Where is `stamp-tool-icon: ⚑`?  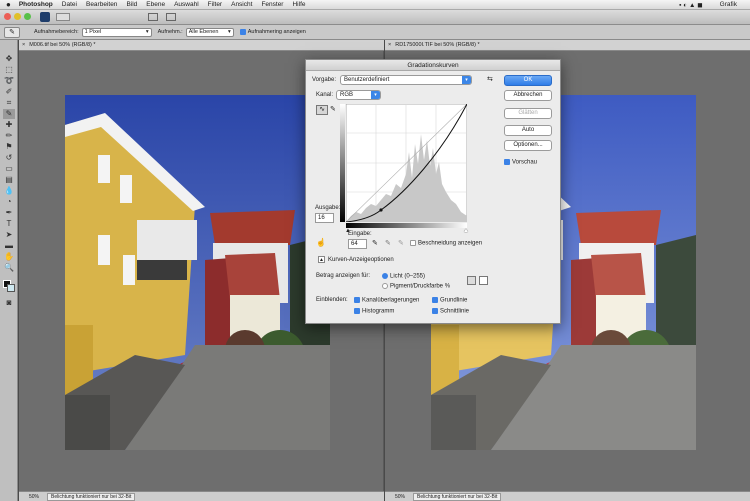 stamp-tool-icon: ⚑ is located at coordinates (9, 147).